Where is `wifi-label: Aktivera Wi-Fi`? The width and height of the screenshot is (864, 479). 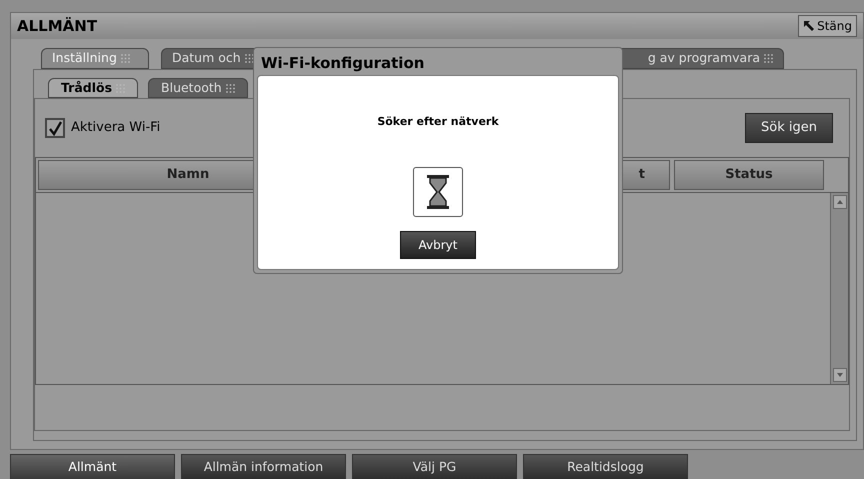 wifi-label: Aktivera Wi-Fi is located at coordinates (115, 128).